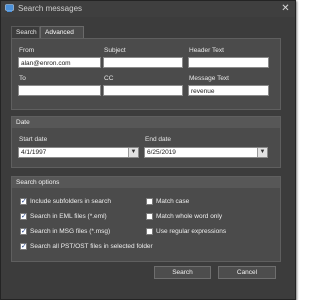 The image size is (320, 300). What do you see at coordinates (68, 216) in the screenshot?
I see `option-label: Search in EML files (*.eml)` at bounding box center [68, 216].